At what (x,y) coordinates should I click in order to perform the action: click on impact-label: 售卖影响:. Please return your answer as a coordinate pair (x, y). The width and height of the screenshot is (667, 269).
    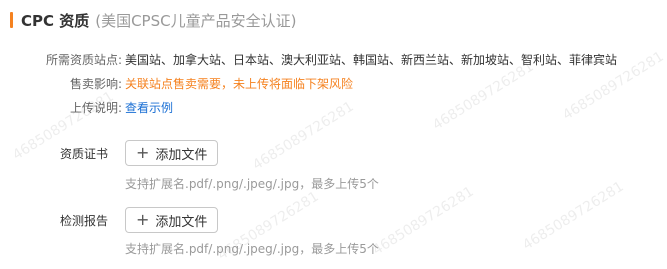
    Looking at the image, I should click on (95, 84).